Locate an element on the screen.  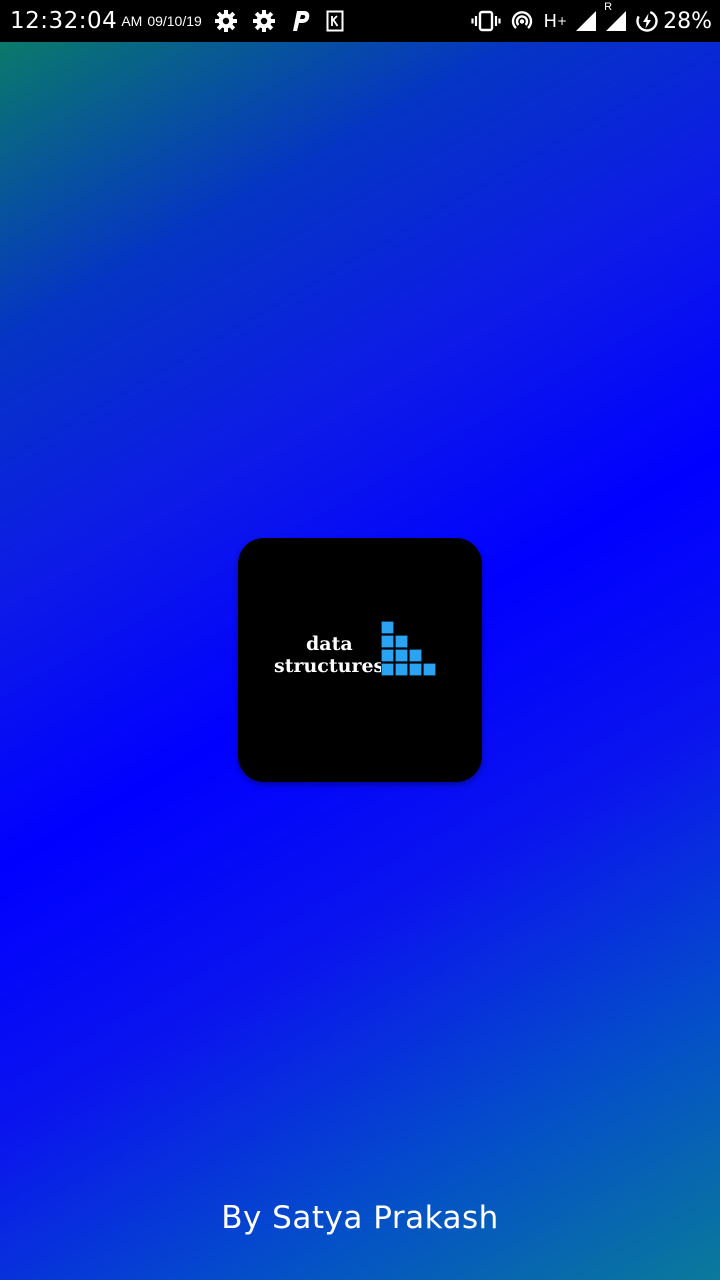
logo-word-data: data is located at coordinates (329, 644).